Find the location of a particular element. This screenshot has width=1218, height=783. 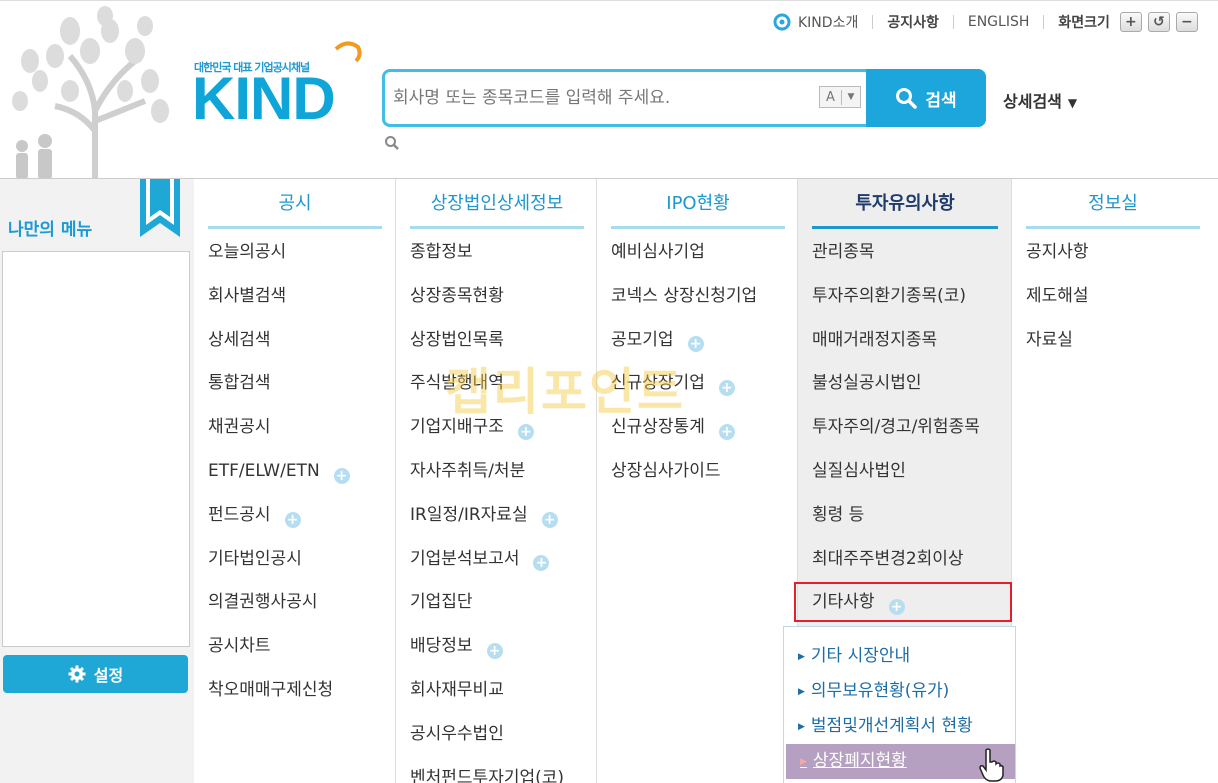

menu-item: 불성실공시법인 is located at coordinates (896, 384).